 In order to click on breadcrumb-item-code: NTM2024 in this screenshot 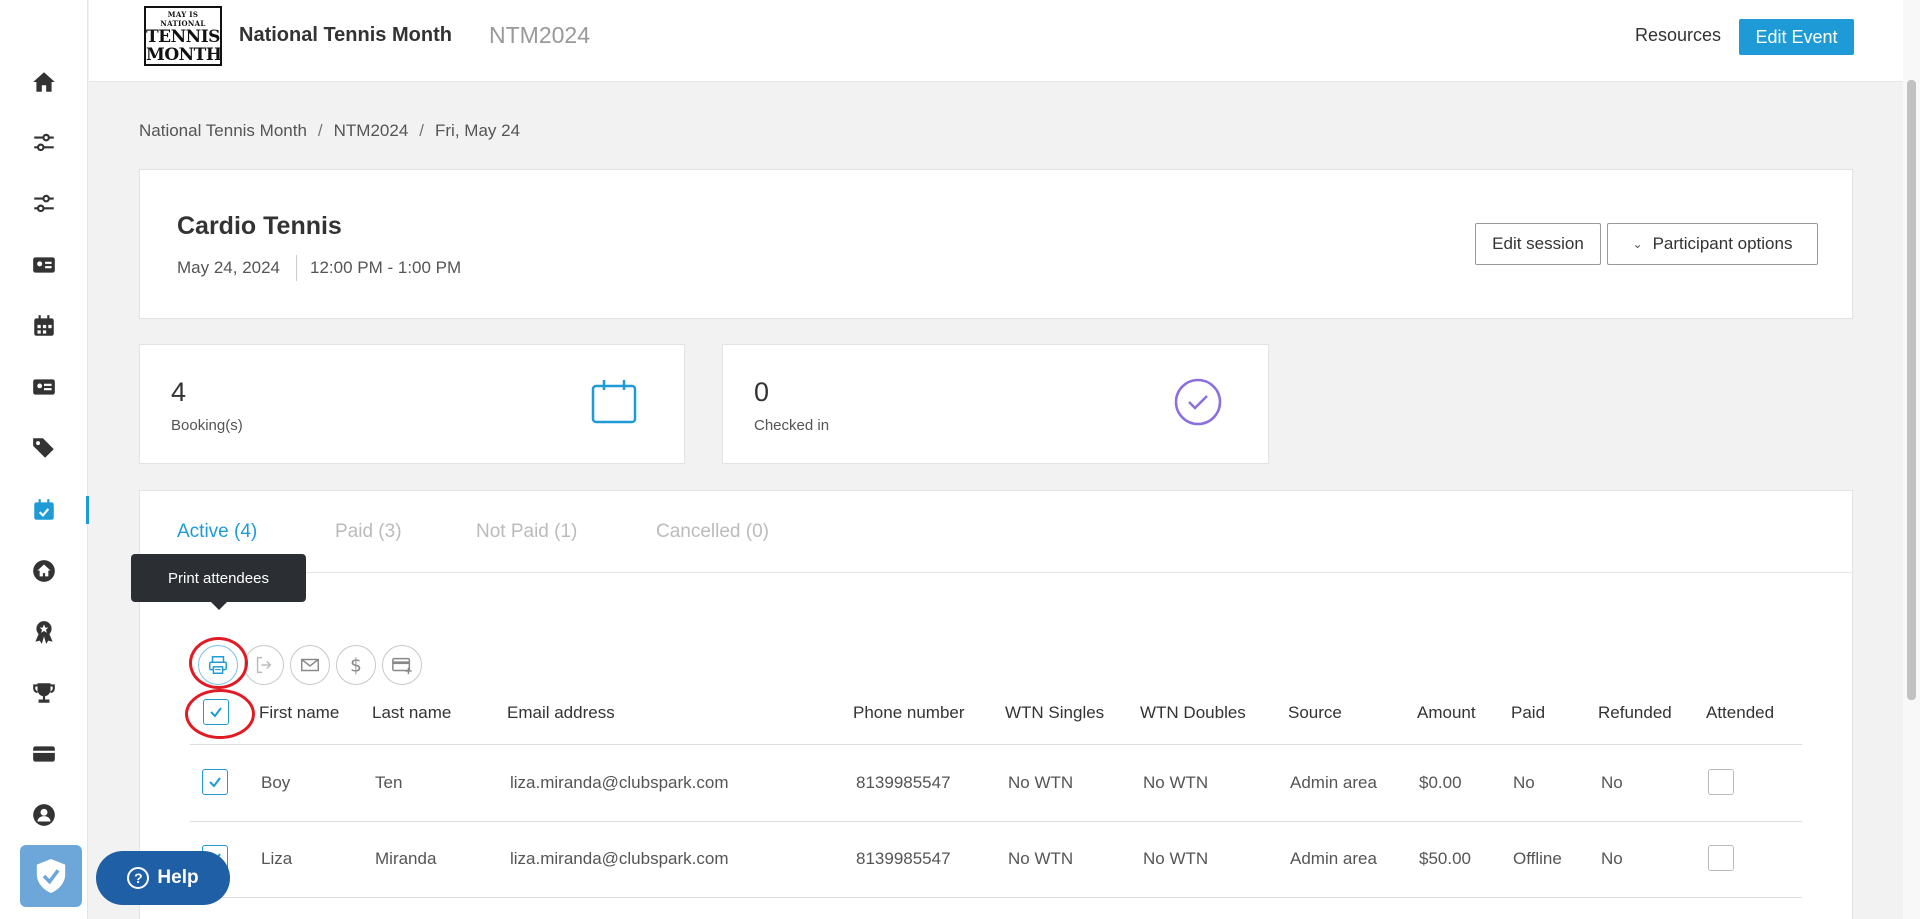, I will do `click(371, 130)`.